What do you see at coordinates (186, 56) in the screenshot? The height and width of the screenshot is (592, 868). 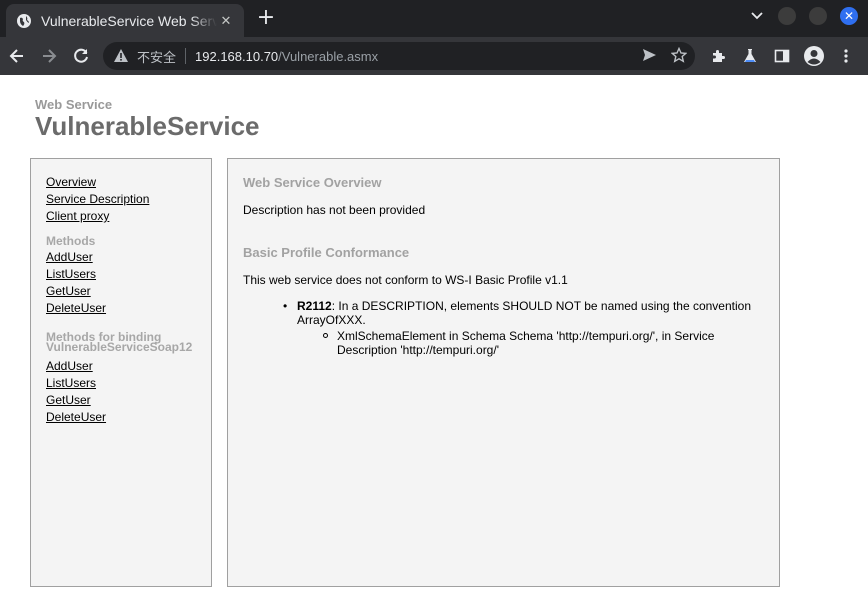 I see `divider` at bounding box center [186, 56].